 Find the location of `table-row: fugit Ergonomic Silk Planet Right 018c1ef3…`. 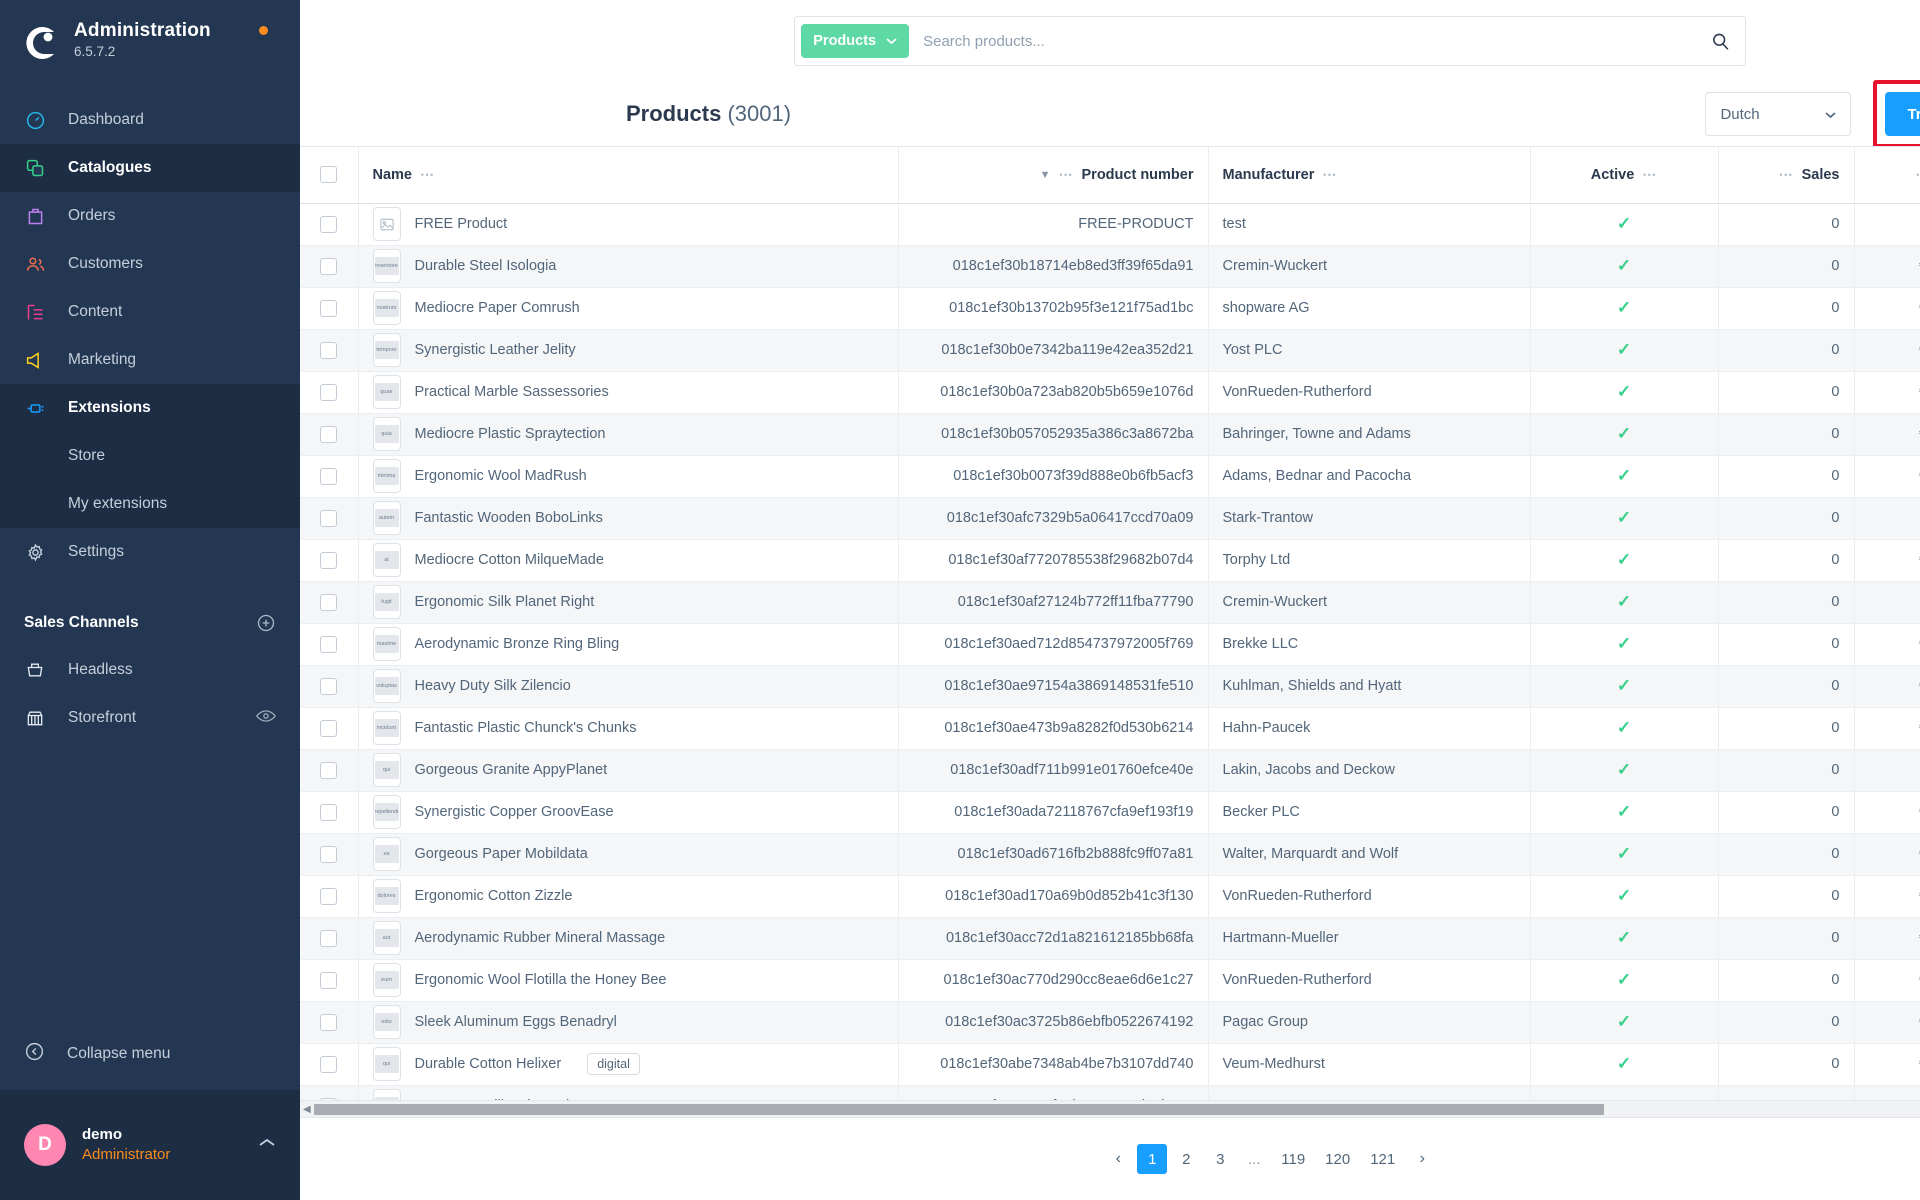

table-row: fugit Ergonomic Silk Planet Right 018c1ef3… is located at coordinates (1110, 602).